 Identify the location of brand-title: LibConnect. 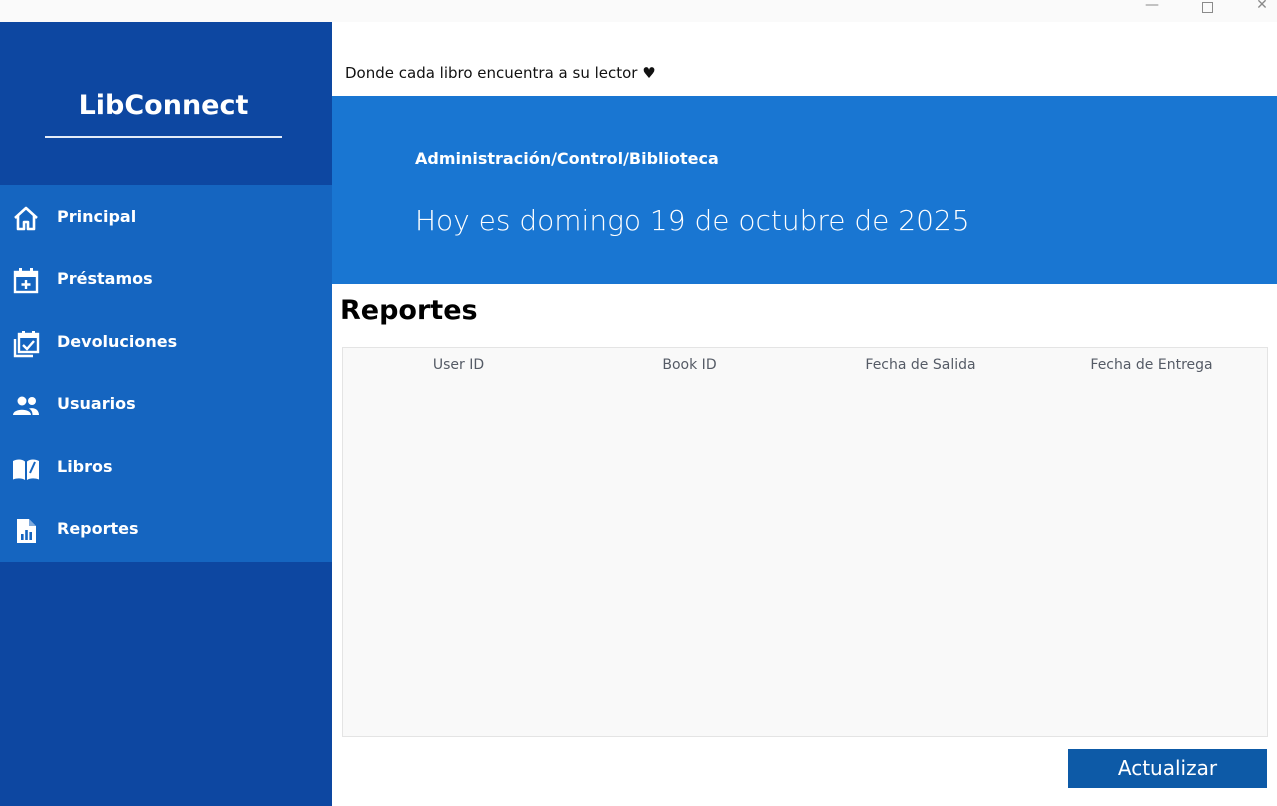
(163, 105).